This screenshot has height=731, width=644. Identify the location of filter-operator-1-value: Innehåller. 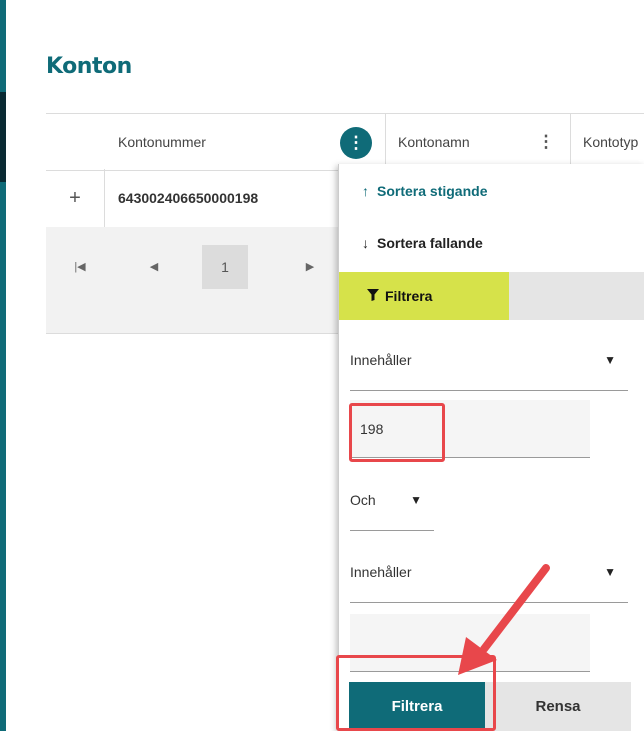
(381, 360).